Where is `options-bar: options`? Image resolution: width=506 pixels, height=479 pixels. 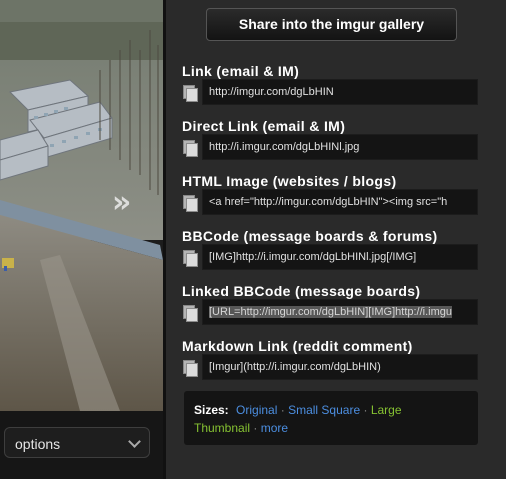 options-bar: options is located at coordinates (81, 445).